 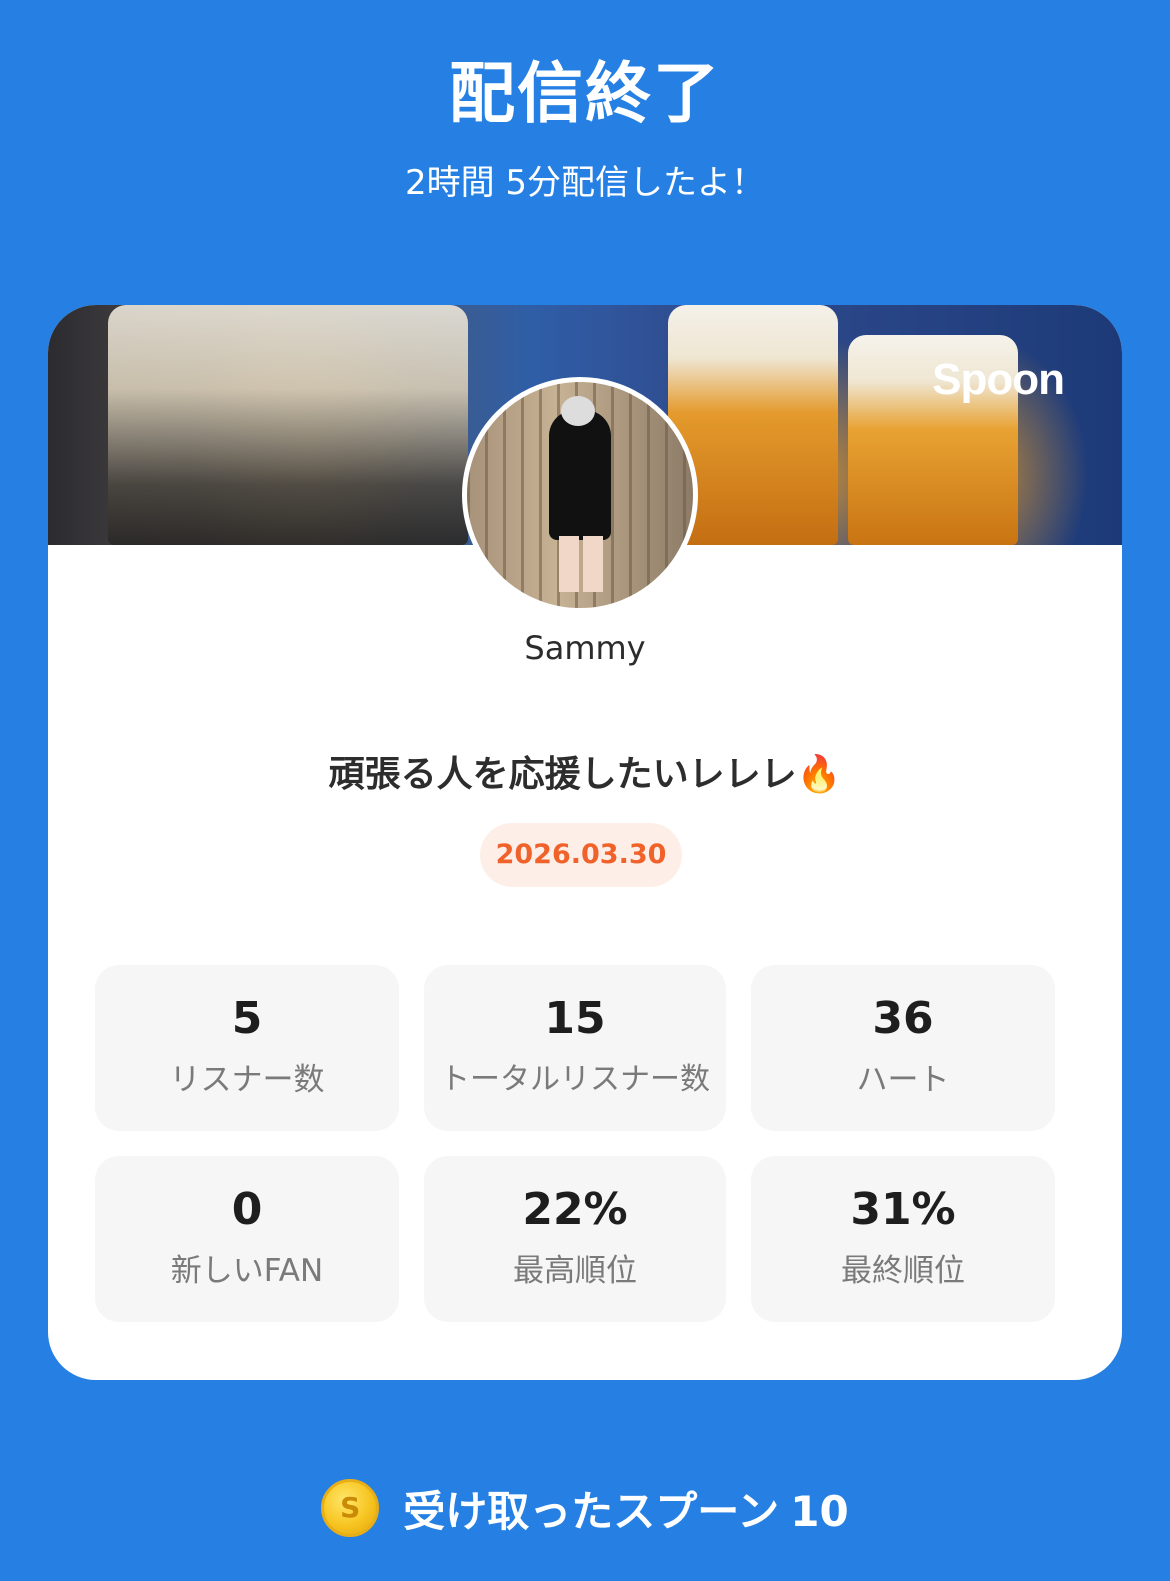 I want to click on spoons-count: 10, so click(x=819, y=1511).